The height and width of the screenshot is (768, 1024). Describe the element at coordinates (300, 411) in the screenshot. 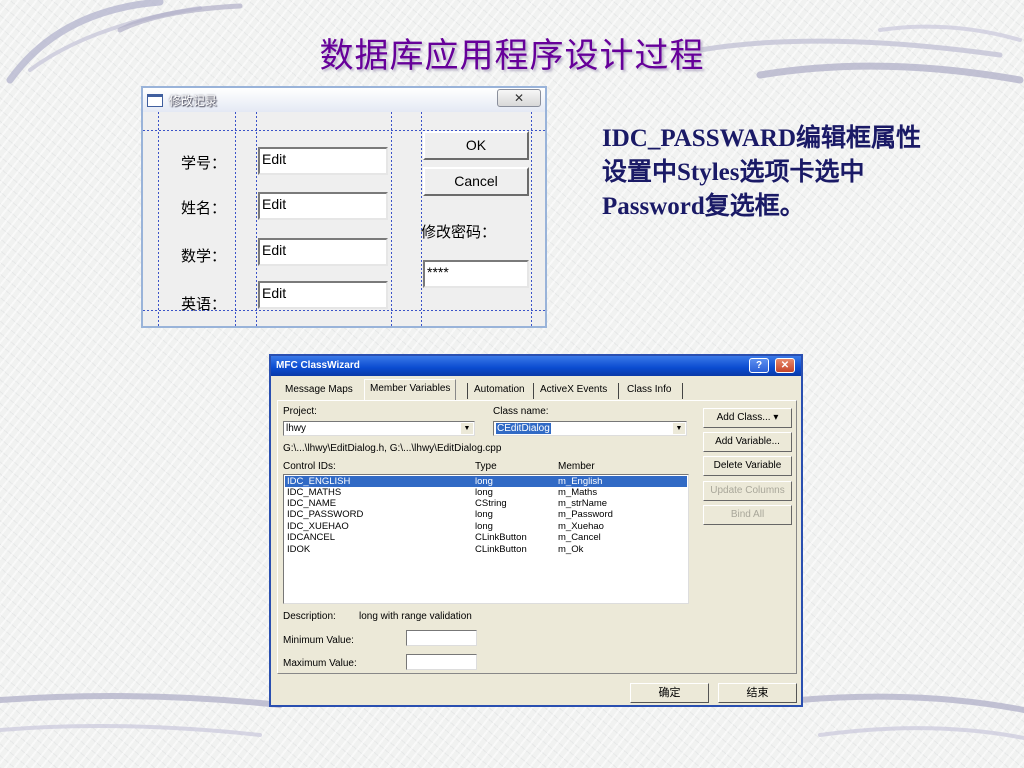

I see `project-label: Project:` at that location.